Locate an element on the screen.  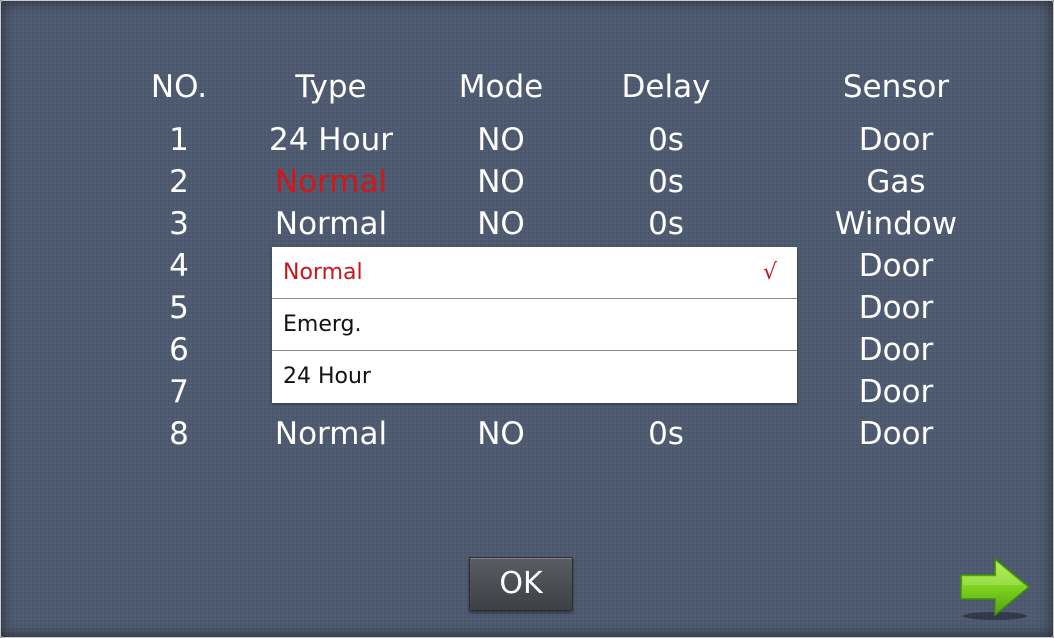
table-row: 8 Normal NO 0s Door is located at coordinates (527, 434).